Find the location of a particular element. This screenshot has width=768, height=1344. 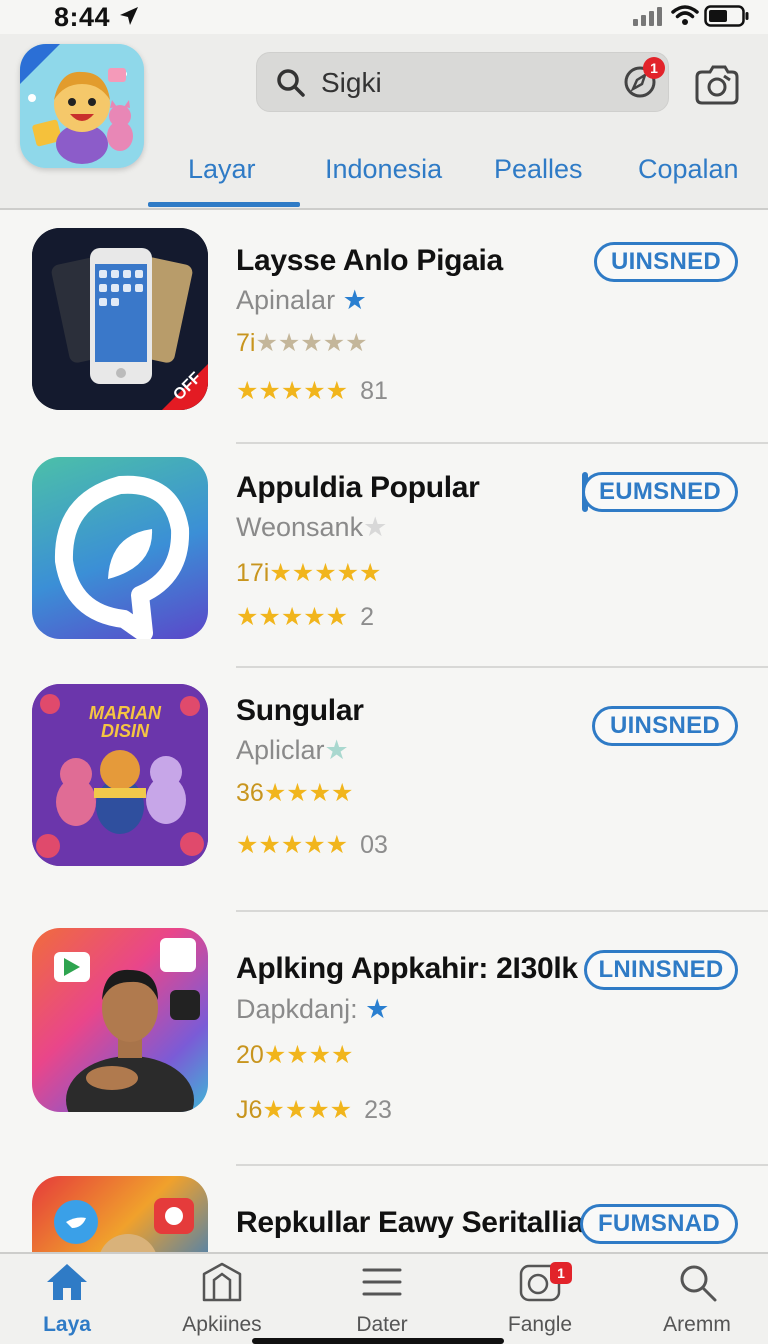

rating-prefix: 36 is located at coordinates (250, 793).